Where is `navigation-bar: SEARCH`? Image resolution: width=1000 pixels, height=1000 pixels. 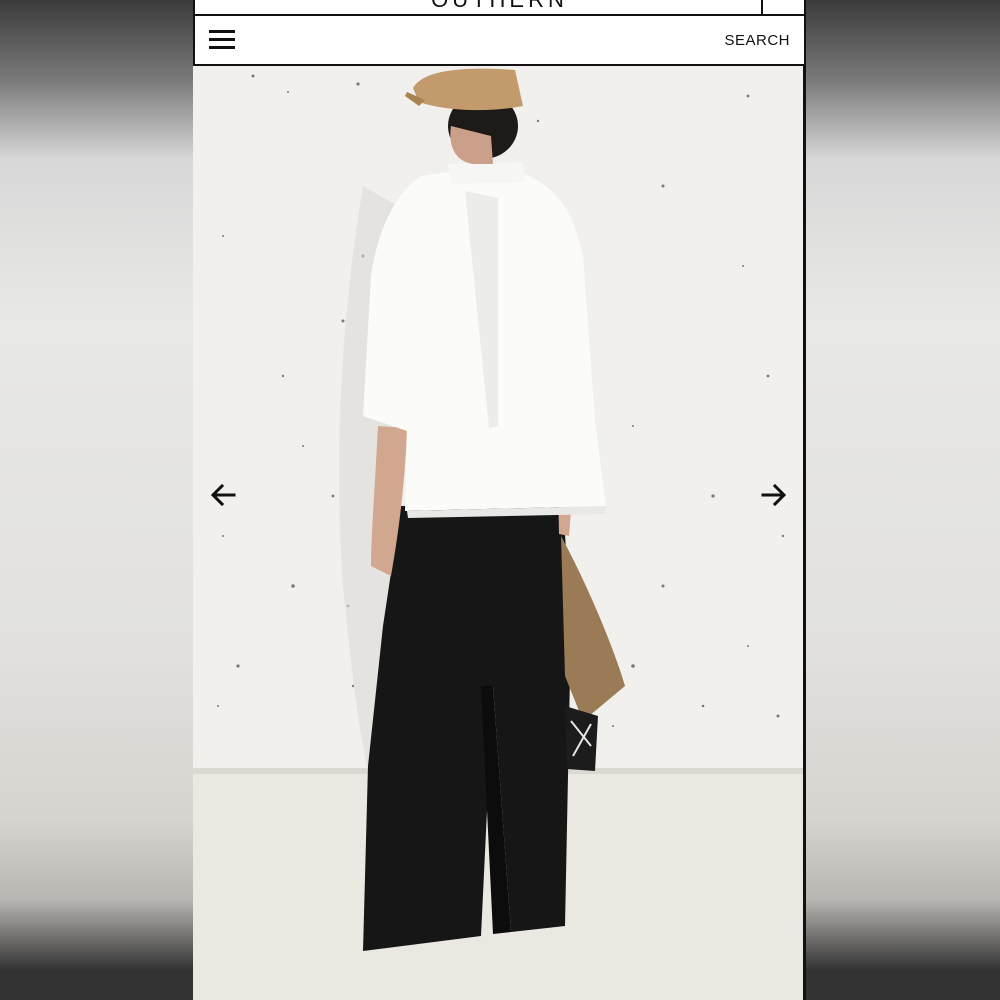 navigation-bar: SEARCH is located at coordinates (499, 41).